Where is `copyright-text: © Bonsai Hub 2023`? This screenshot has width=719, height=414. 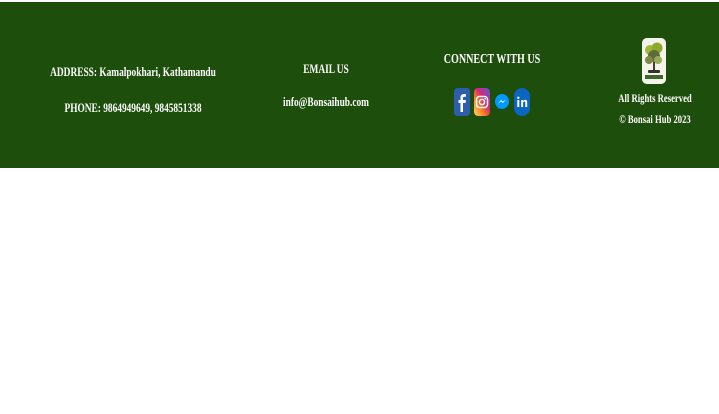
copyright-text: © Bonsai Hub 2023 is located at coordinates (655, 119).